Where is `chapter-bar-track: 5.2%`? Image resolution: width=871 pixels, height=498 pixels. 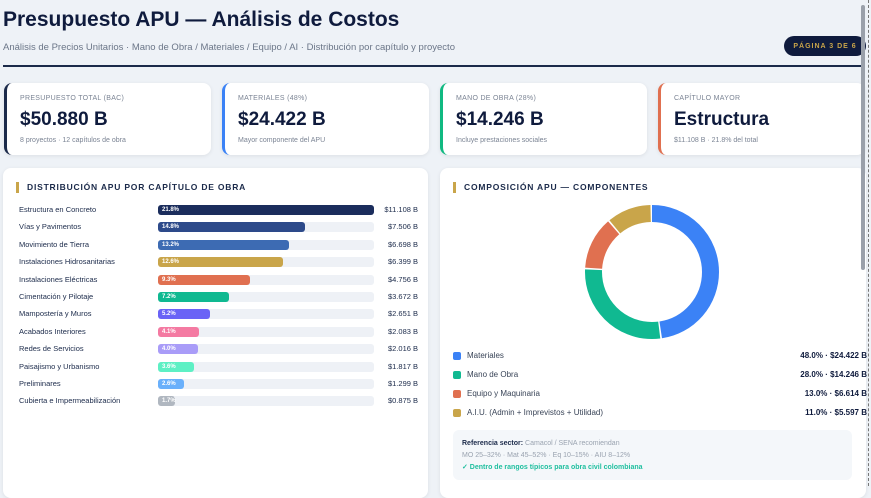 chapter-bar-track: 5.2% is located at coordinates (266, 314).